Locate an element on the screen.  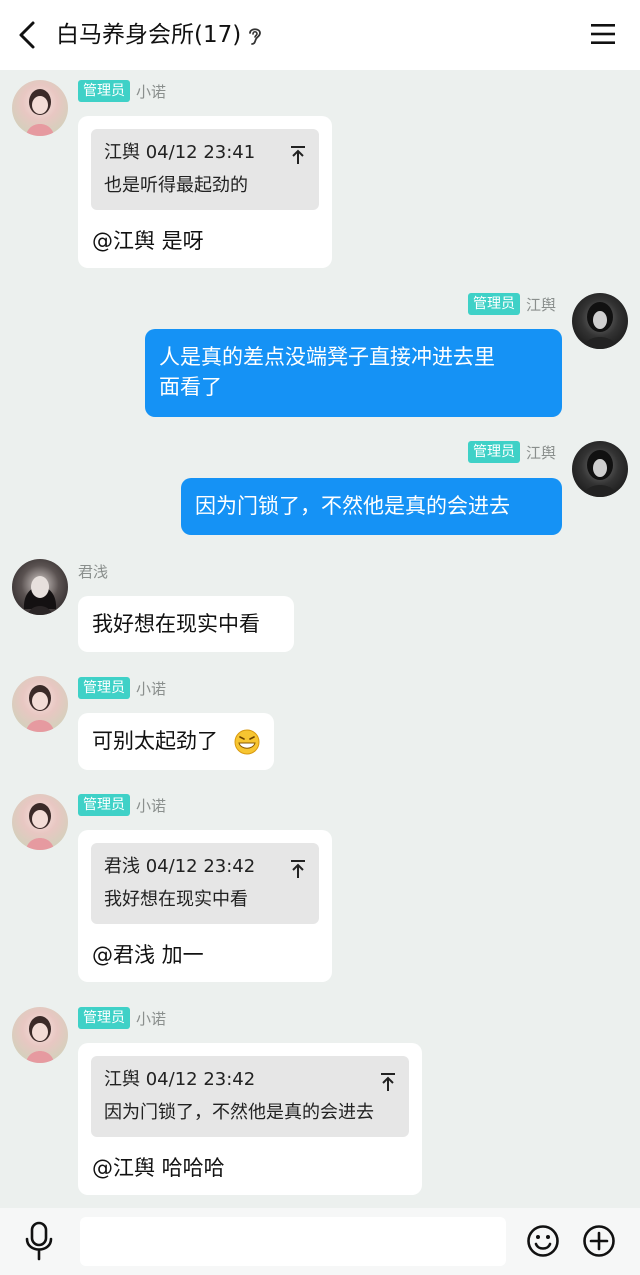
message-text-line: 人是真的差点没端凳子直接冲进去里 is located at coordinates (327, 357).